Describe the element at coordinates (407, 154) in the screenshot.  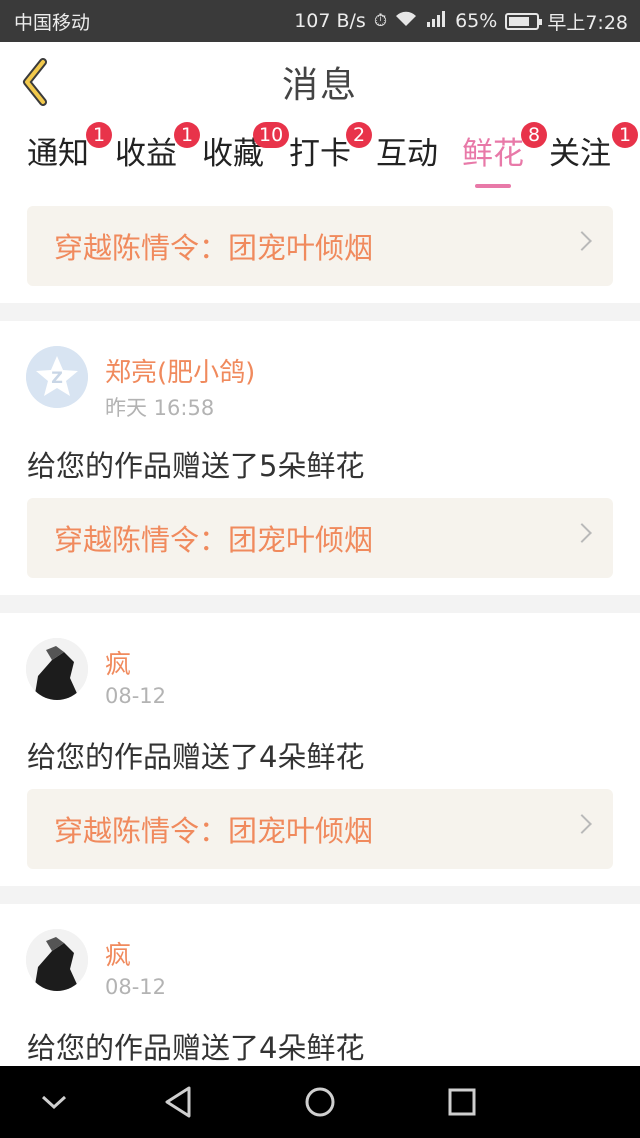
I see `tab-label: 互动` at that location.